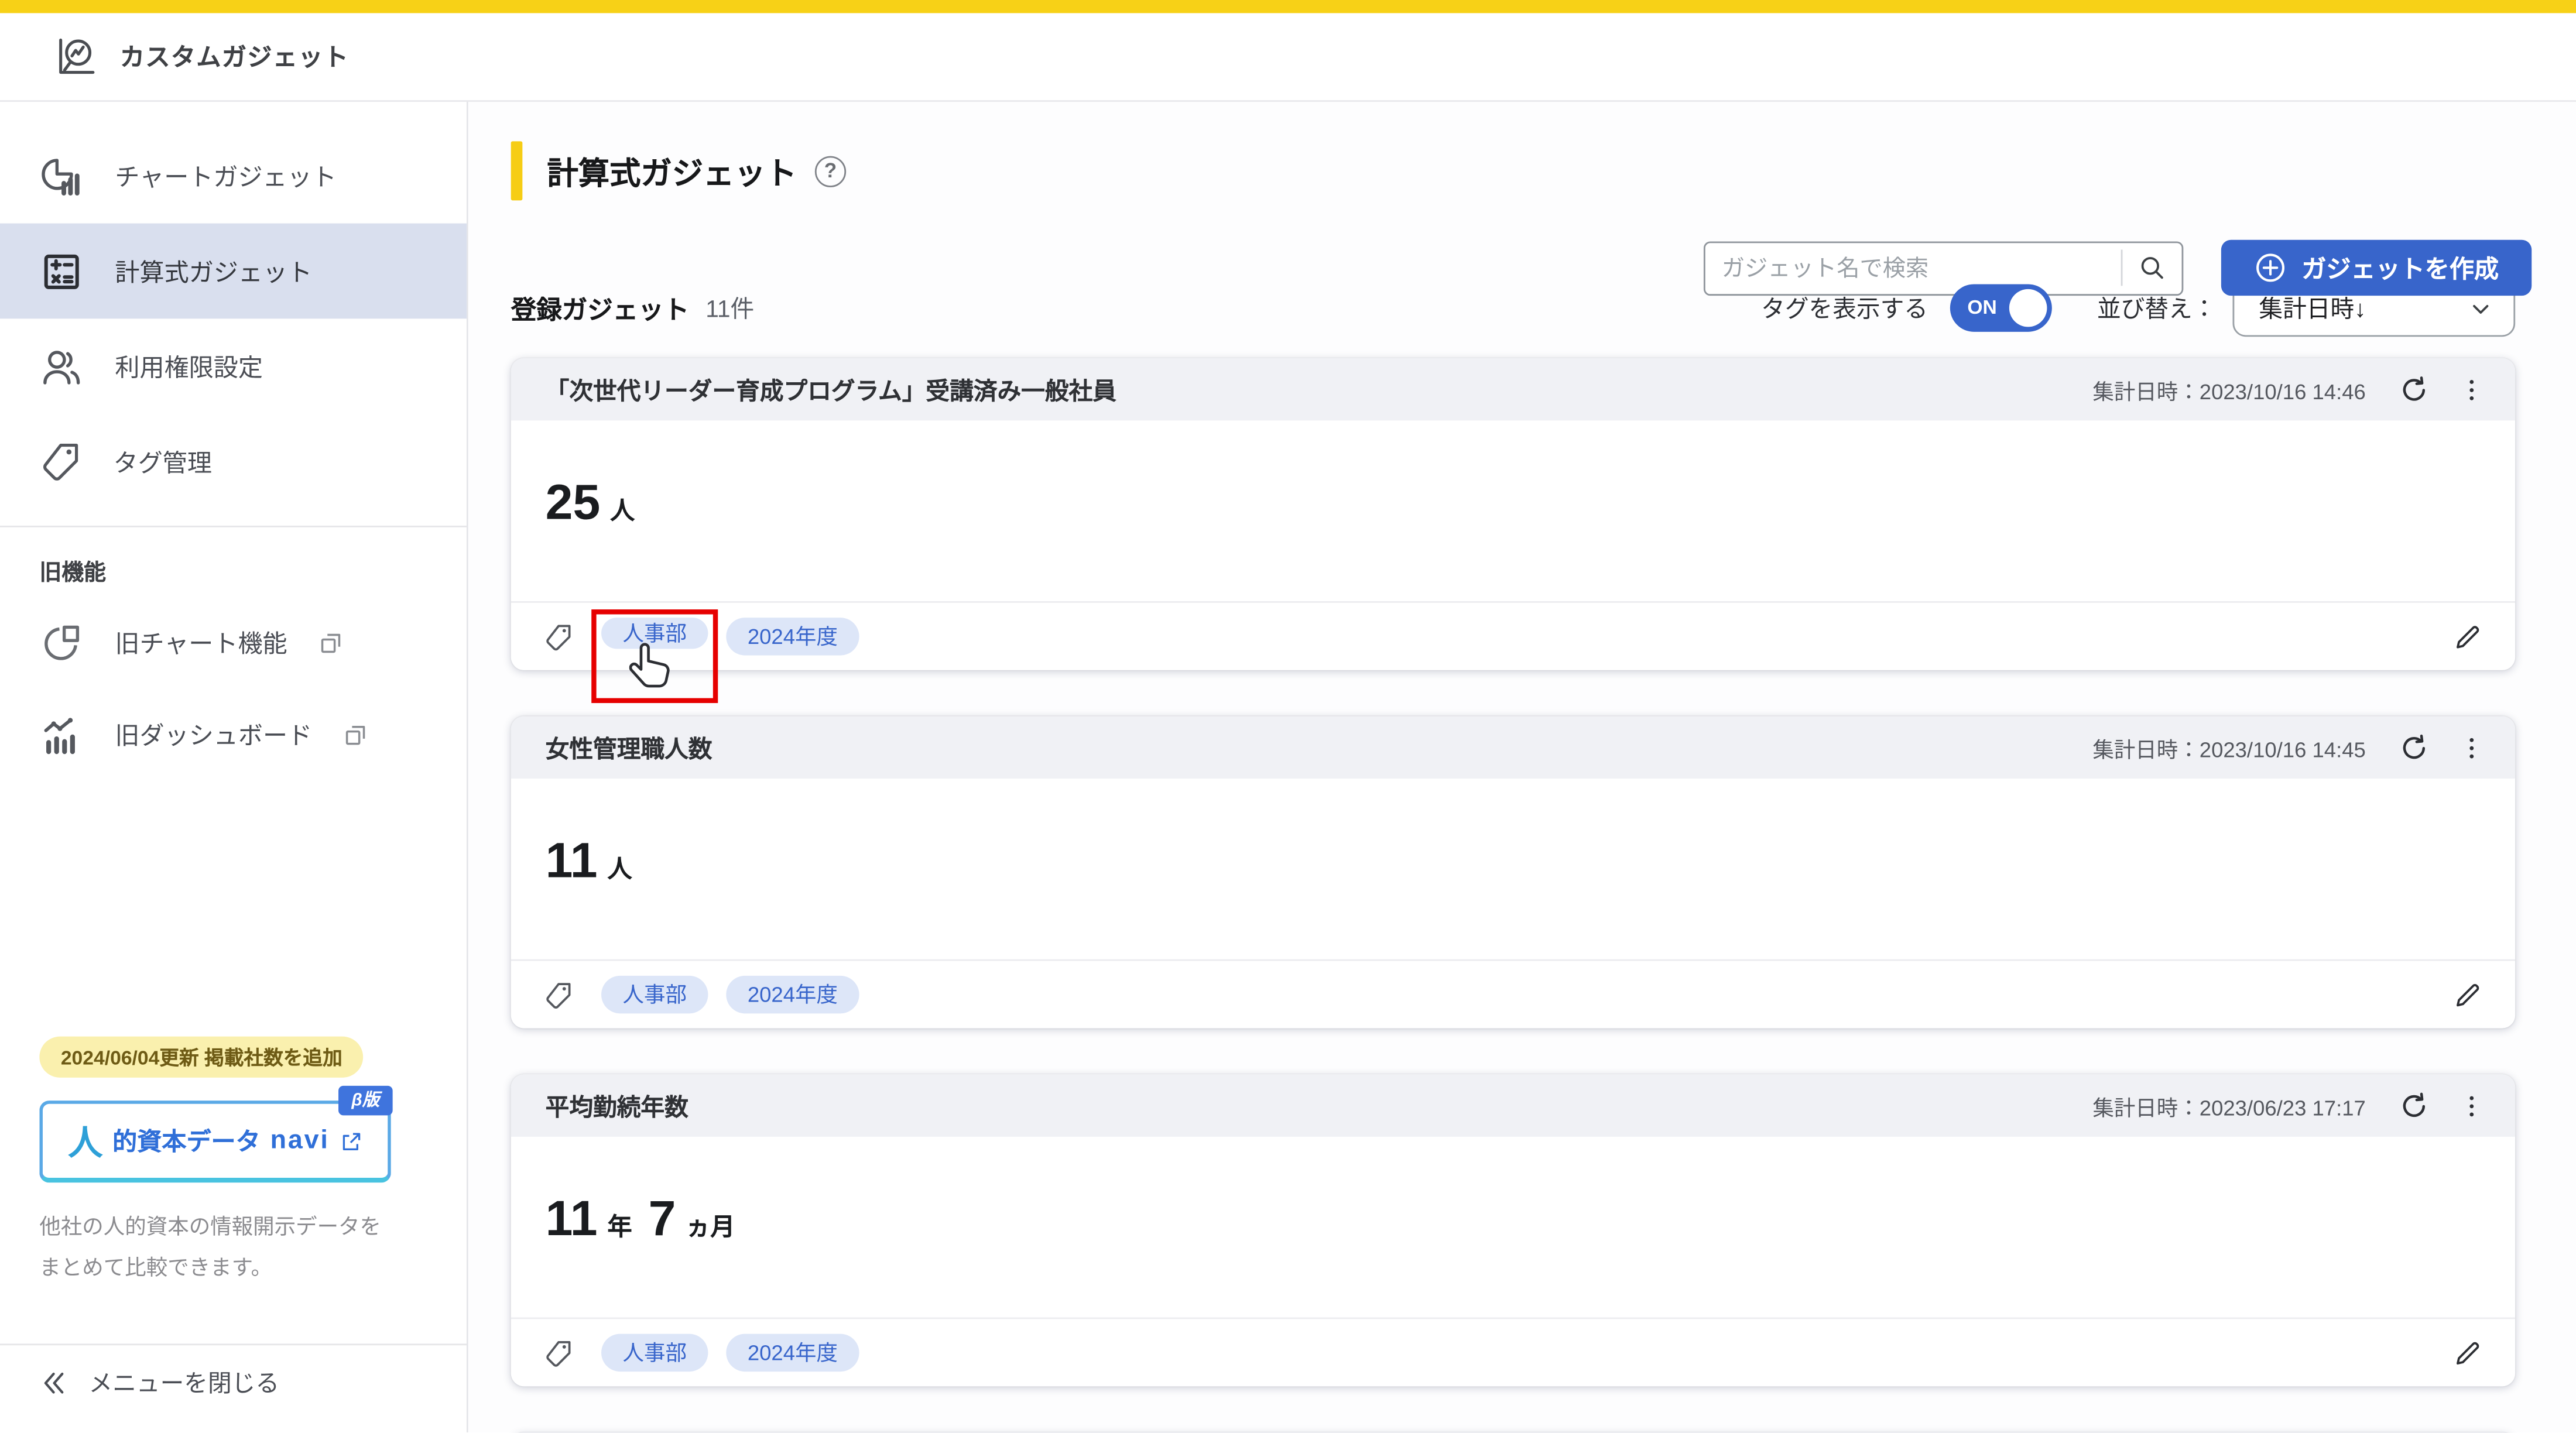 This screenshot has height=1433, width=2576. What do you see at coordinates (1513, 1106) in the screenshot?
I see `card-header: 平均勤続年数 集計日時：2023/06/23 17:17` at bounding box center [1513, 1106].